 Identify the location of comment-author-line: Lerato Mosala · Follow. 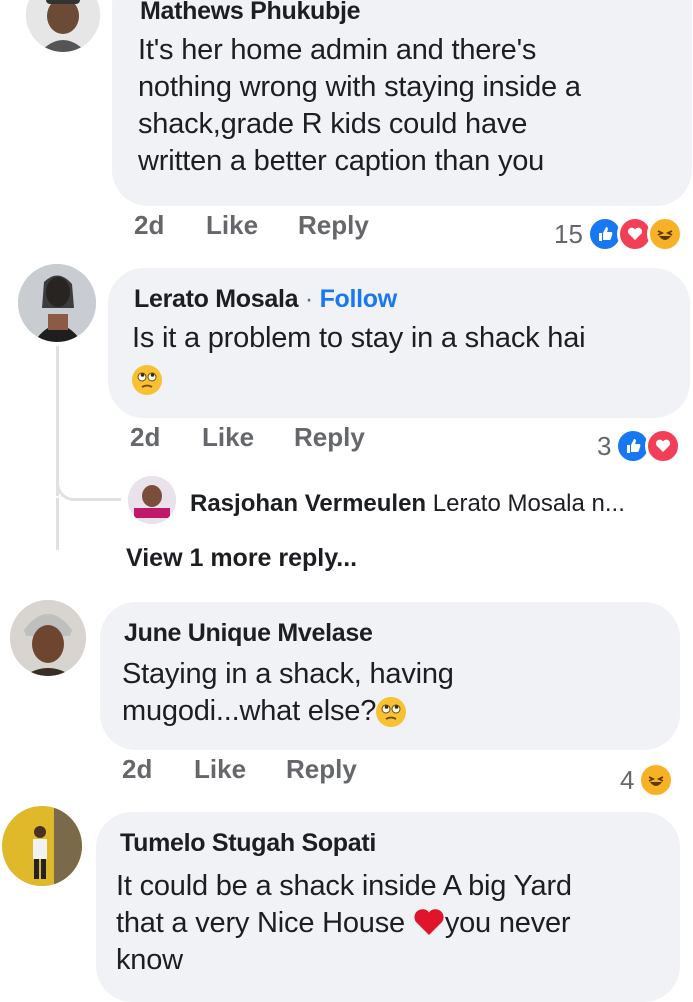
(265, 299).